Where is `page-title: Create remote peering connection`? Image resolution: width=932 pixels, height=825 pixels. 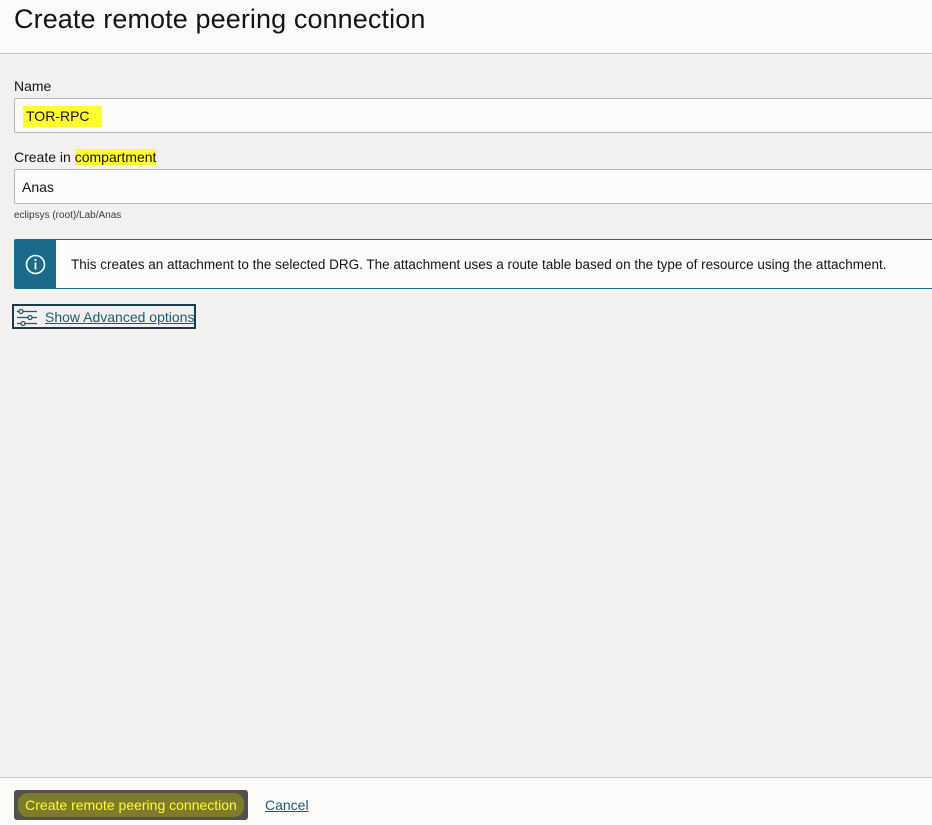
page-title: Create remote peering connection is located at coordinates (220, 19).